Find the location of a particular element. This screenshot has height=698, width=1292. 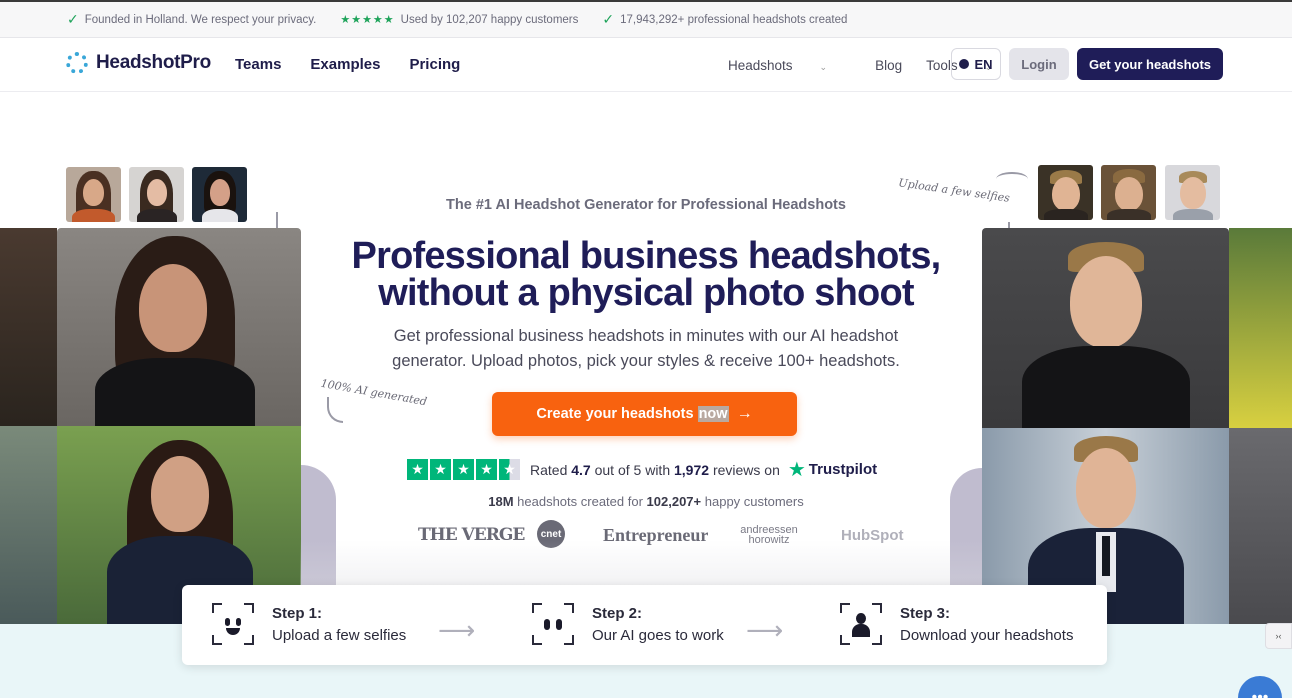

nav-headshots-dropdown: Headshots ⌄ is located at coordinates (789, 65).